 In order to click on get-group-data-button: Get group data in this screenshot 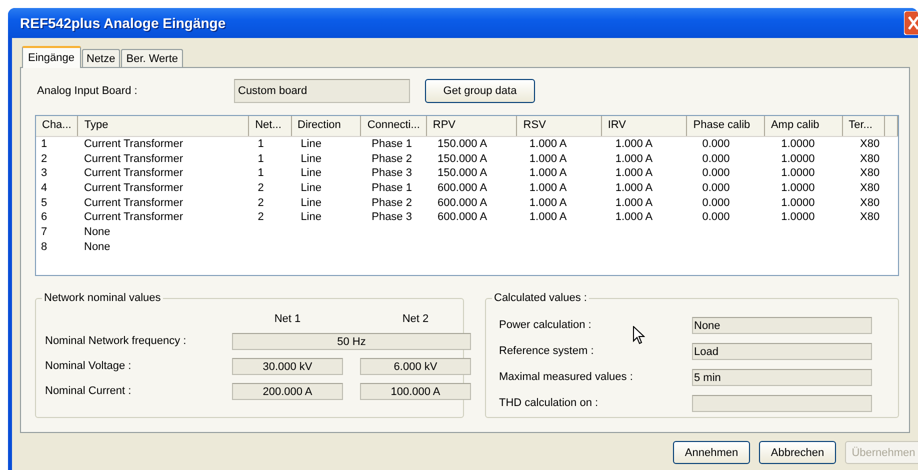, I will do `click(480, 91)`.